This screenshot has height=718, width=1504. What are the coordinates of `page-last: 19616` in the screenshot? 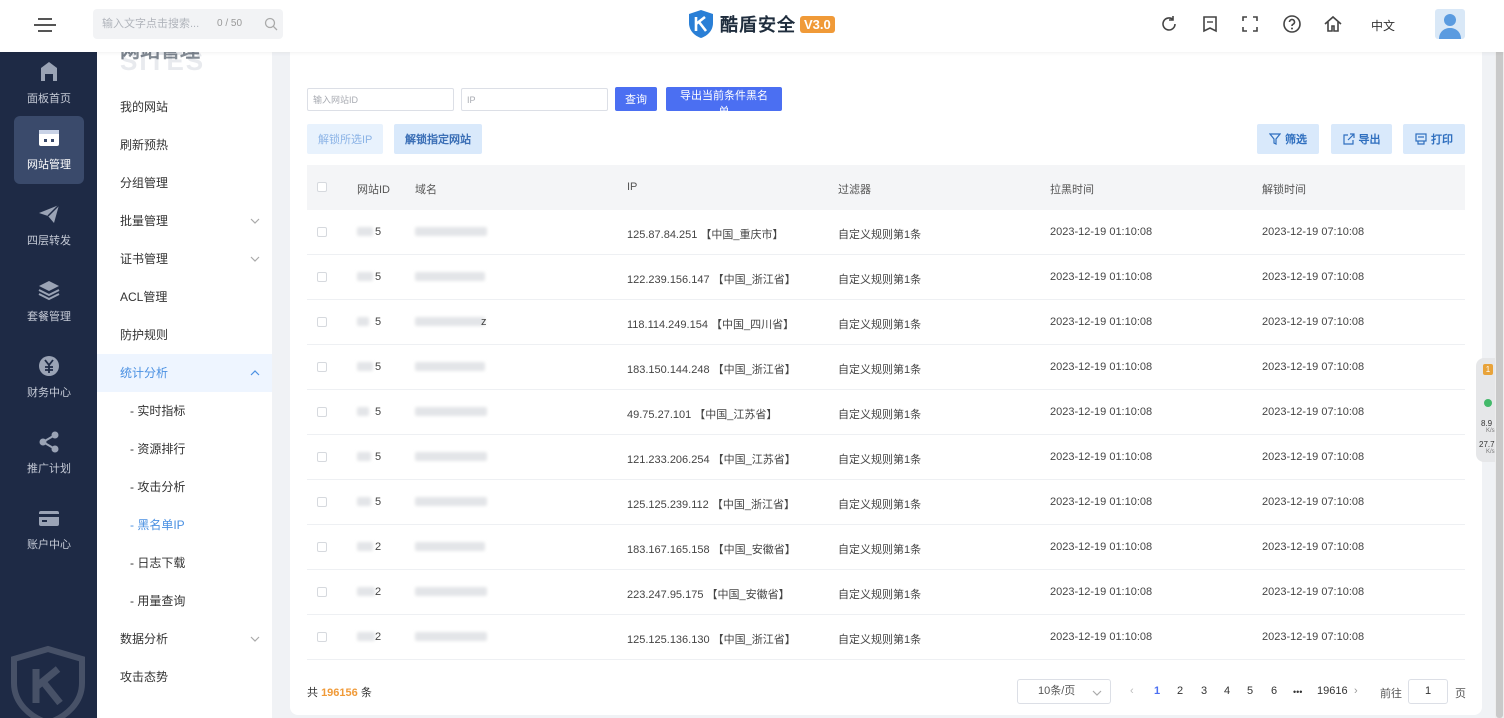 It's located at (1332, 691).